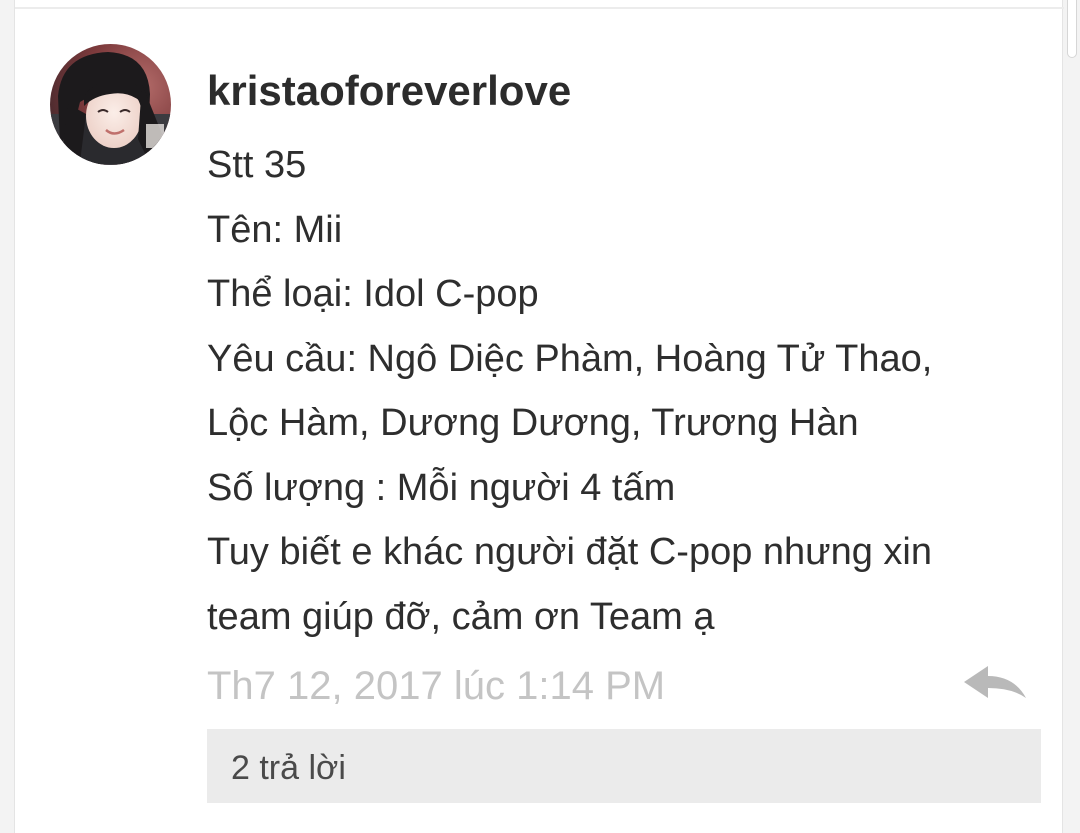  I want to click on comment-body-line: Lộc Hàm, Dương Dương, Trương Hàn, so click(533, 423).